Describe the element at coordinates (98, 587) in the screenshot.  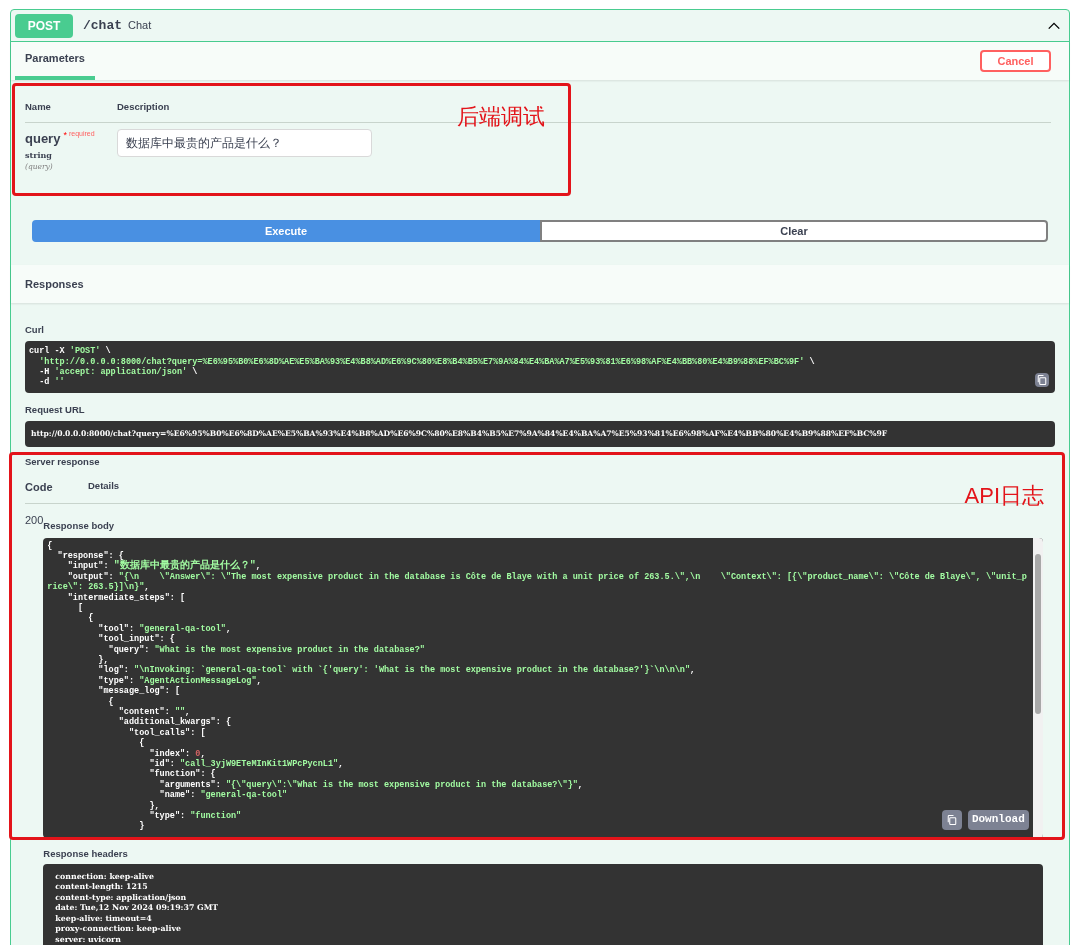
I see `code-line: rice\": 263.5}]\n}",` at that location.